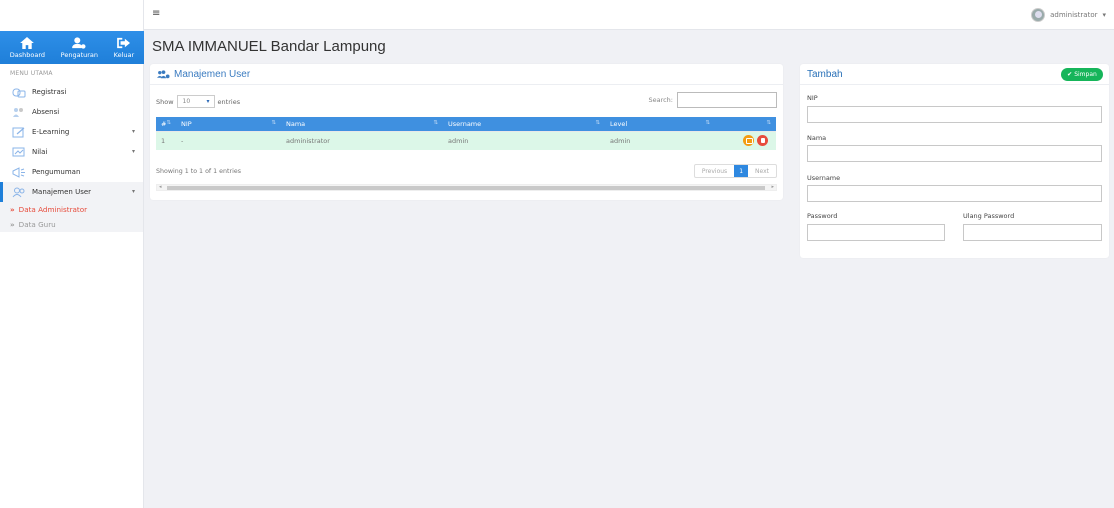 The height and width of the screenshot is (508, 1114). I want to click on previous-button: Previous, so click(714, 171).